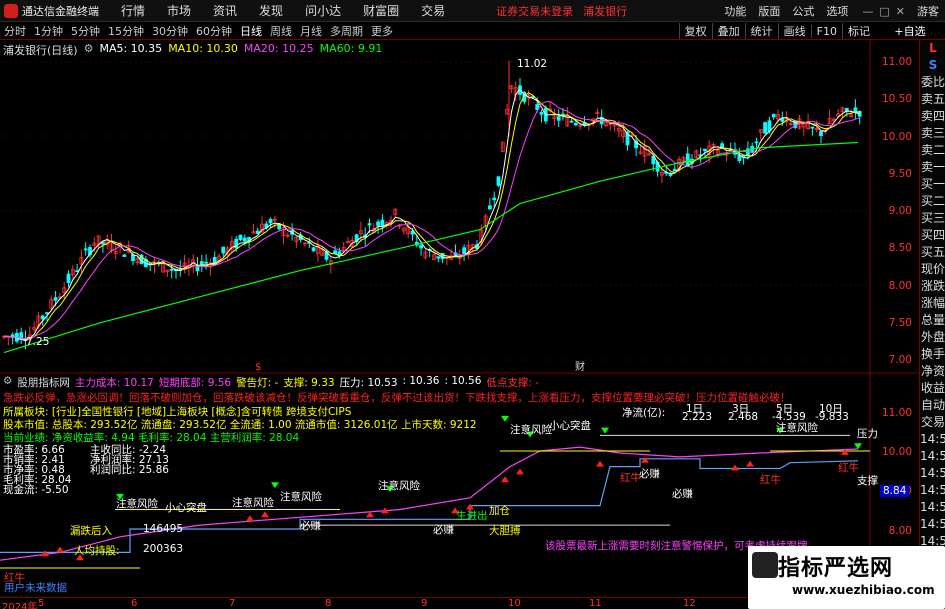 This screenshot has height=609, width=945. Describe the element at coordinates (932, 388) in the screenshot. I see `side-panel-item: 收益` at that location.